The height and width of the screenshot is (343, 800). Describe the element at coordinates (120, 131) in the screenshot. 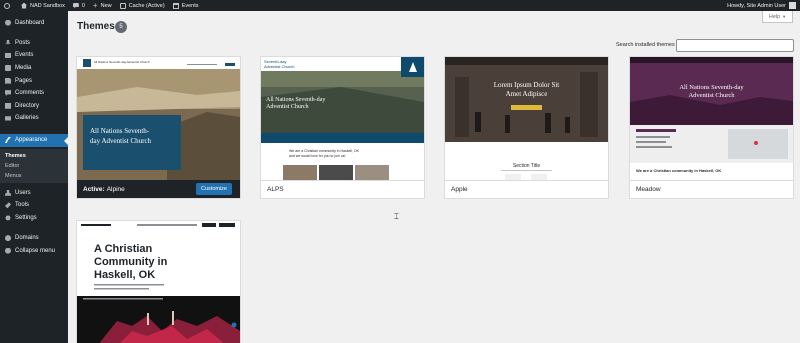

I see `screenshot-hero-line-1: All Nations Seventh-` at that location.